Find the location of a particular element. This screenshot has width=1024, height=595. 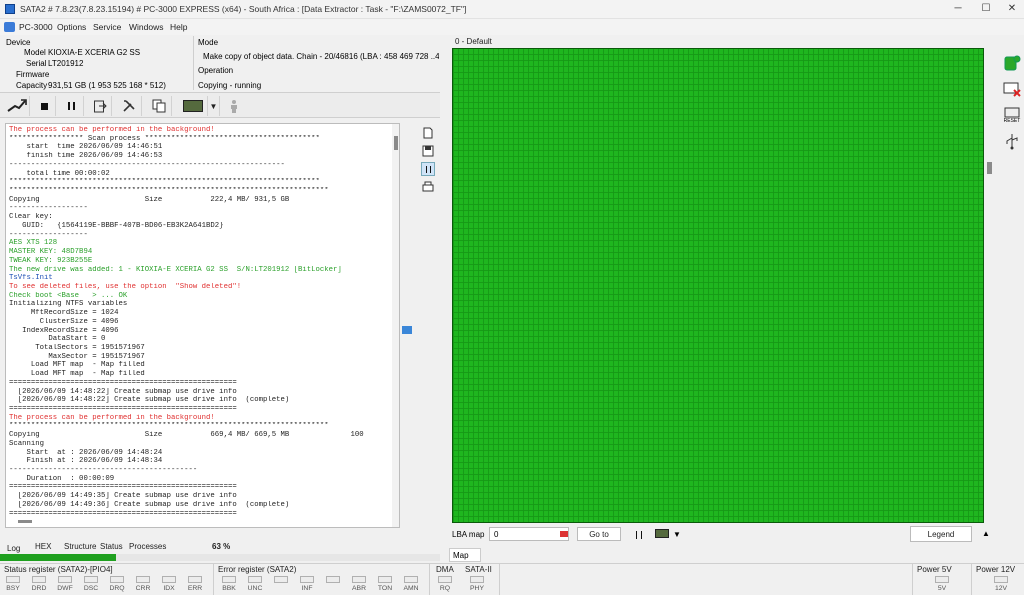

tools-icon is located at coordinates (129, 106).